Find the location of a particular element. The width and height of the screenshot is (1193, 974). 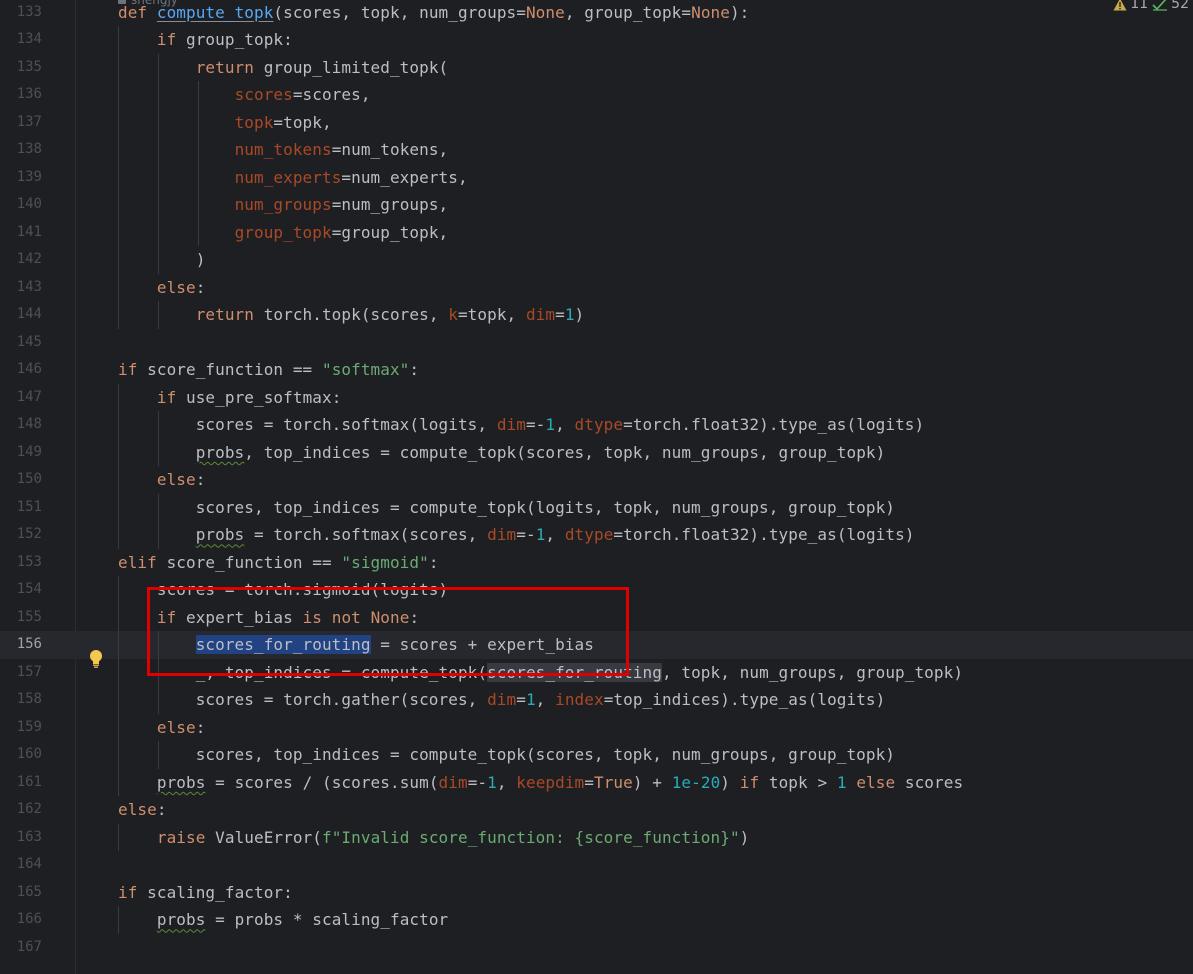

code-text: return torch.topk(scores, k=topk, dim=1) is located at coordinates (351, 315).